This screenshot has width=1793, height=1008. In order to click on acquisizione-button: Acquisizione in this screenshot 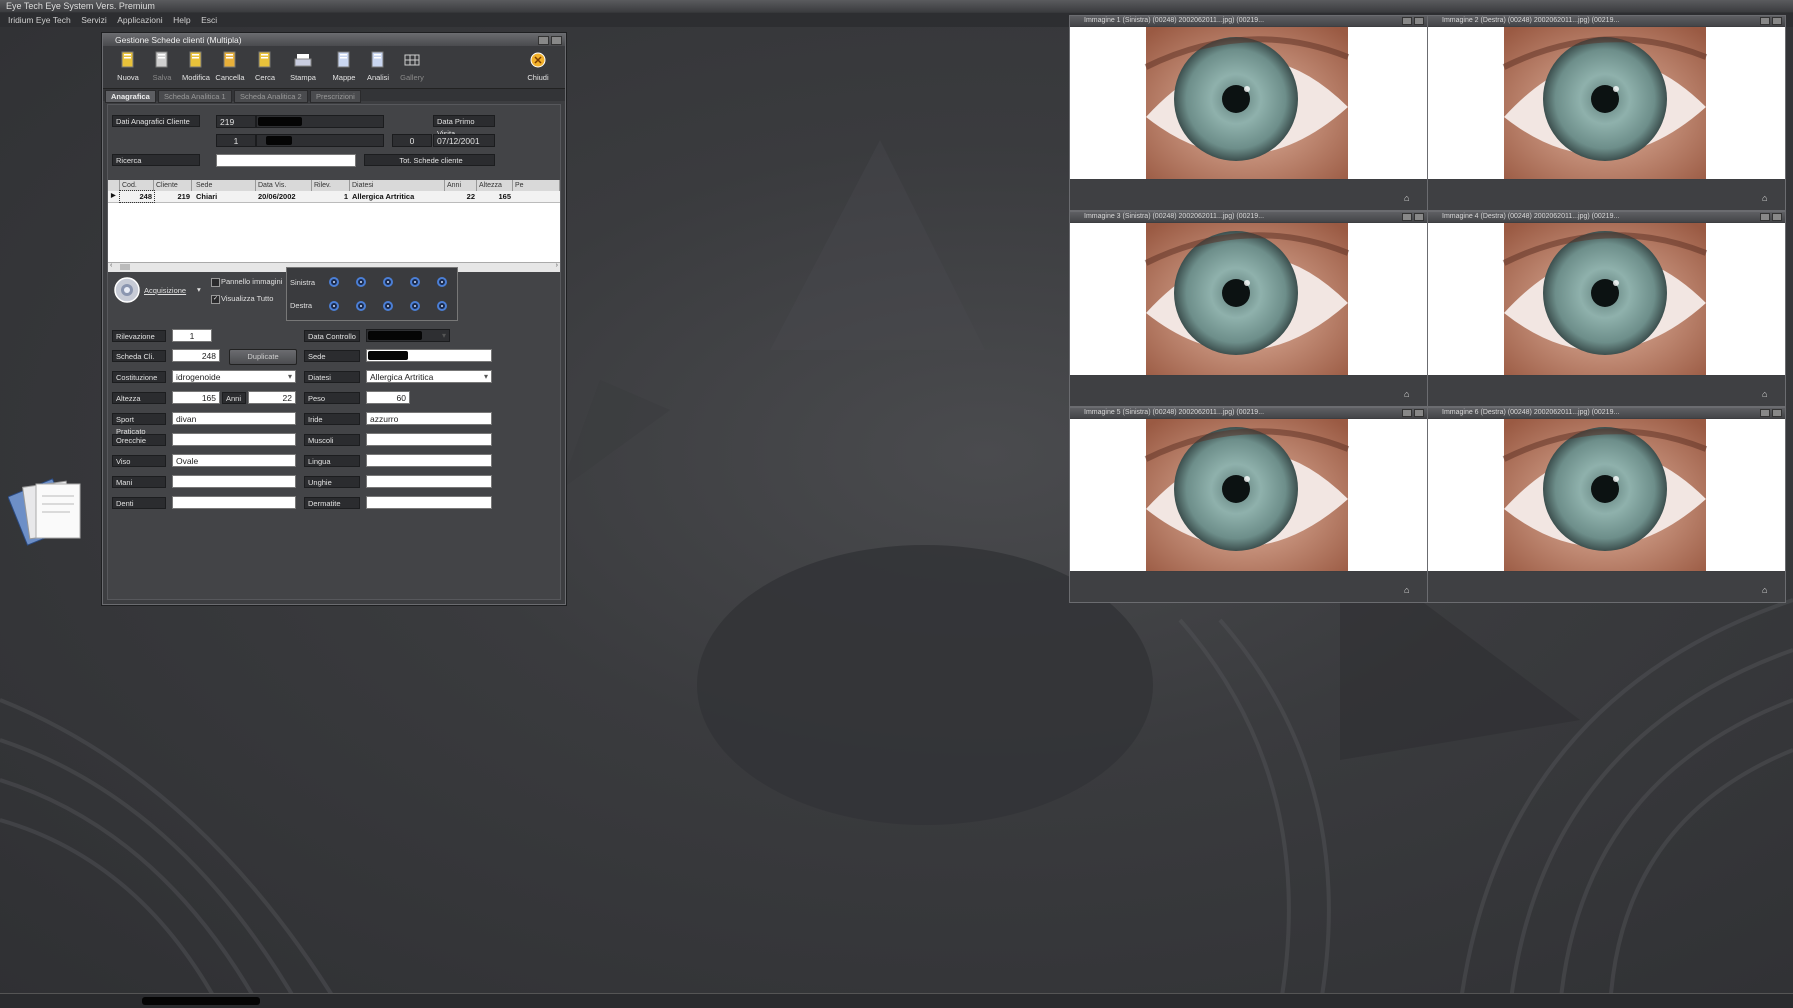, I will do `click(165, 290)`.